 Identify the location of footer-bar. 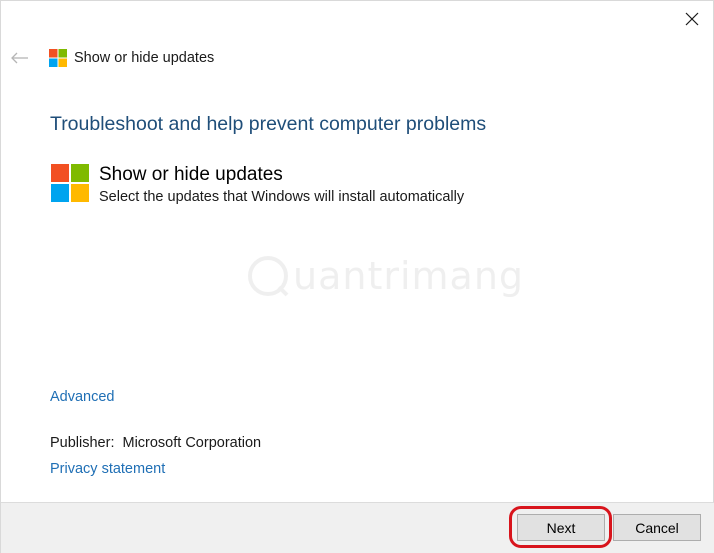
(357, 527).